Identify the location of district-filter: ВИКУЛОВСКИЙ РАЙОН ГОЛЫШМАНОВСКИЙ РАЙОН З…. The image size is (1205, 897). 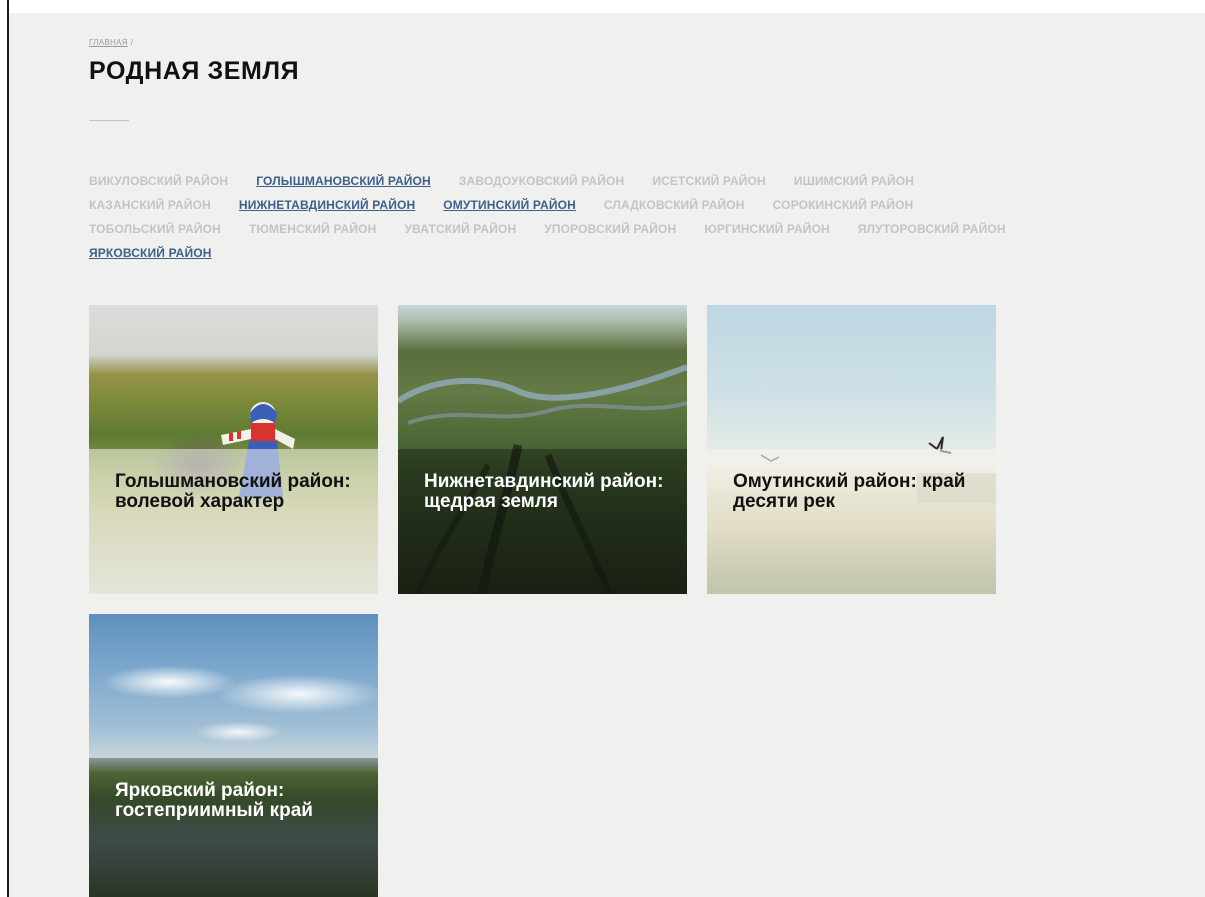
(639, 217).